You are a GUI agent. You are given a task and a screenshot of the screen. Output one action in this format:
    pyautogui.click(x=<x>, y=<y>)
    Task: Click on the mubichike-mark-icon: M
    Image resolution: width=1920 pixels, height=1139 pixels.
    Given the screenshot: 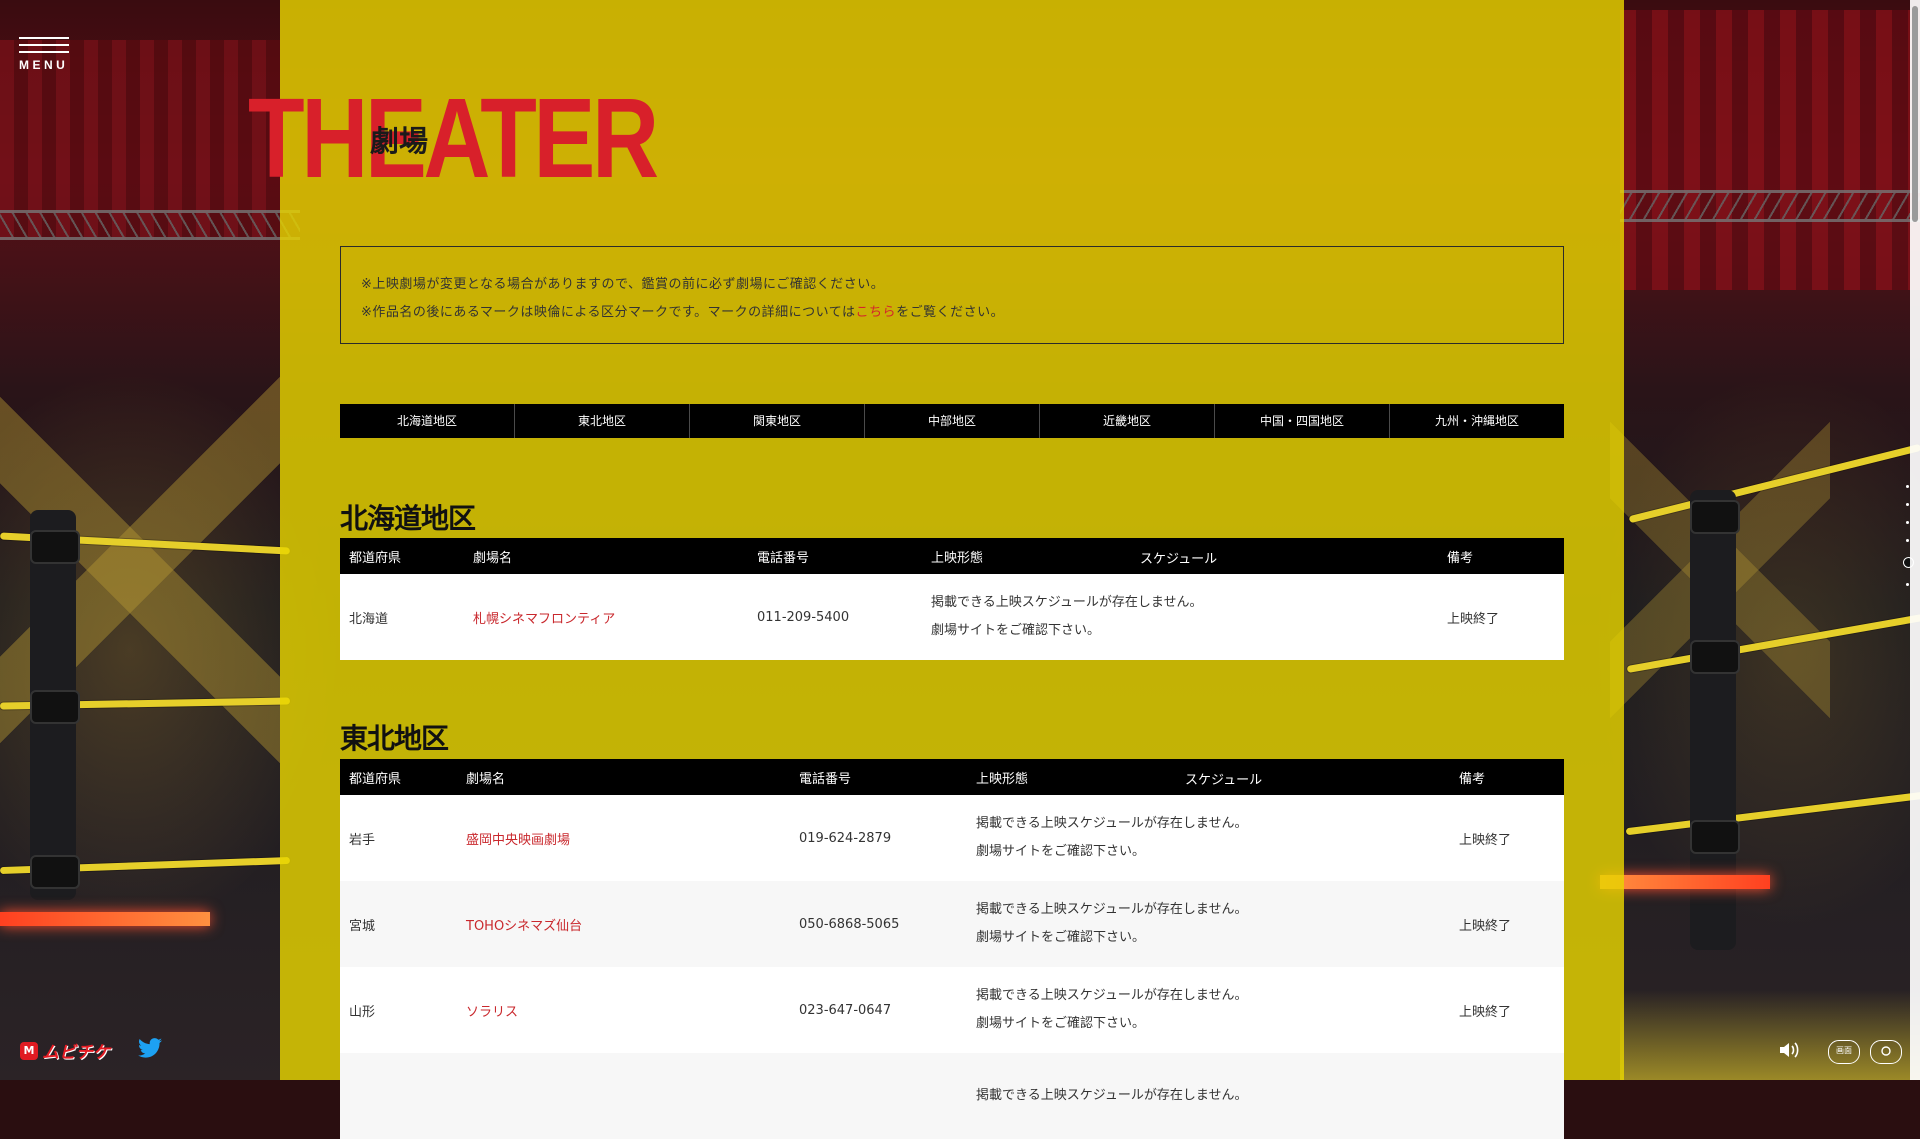 What is the action you would take?
    pyautogui.click(x=29, y=1050)
    